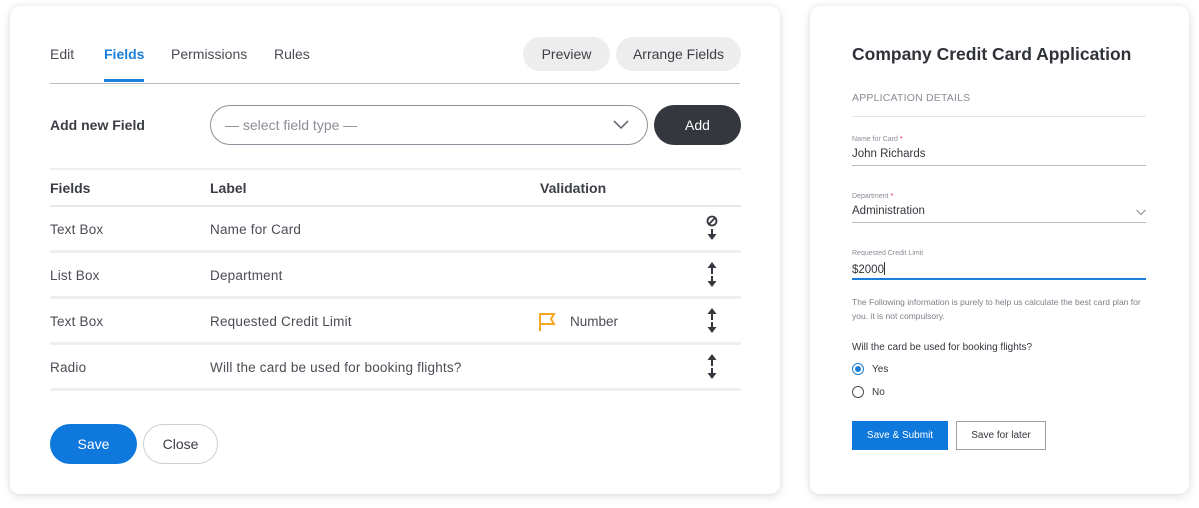 The width and height of the screenshot is (1199, 508). Describe the element at coordinates (877, 139) in the screenshot. I see `field-label: Name for Card *` at that location.